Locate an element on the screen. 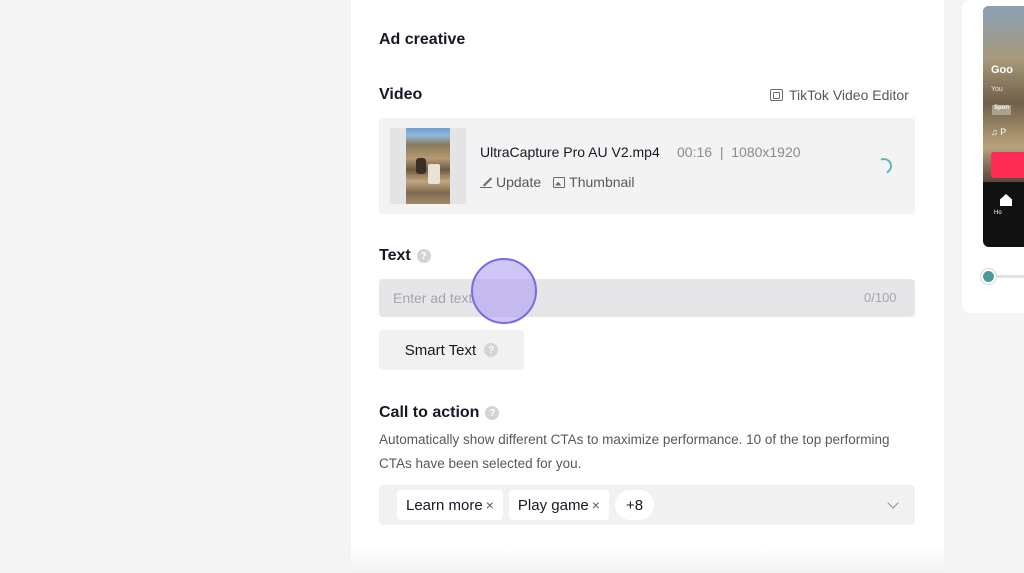  video-file-name: UltraCapture Pro AU V2.mp4 is located at coordinates (570, 152).